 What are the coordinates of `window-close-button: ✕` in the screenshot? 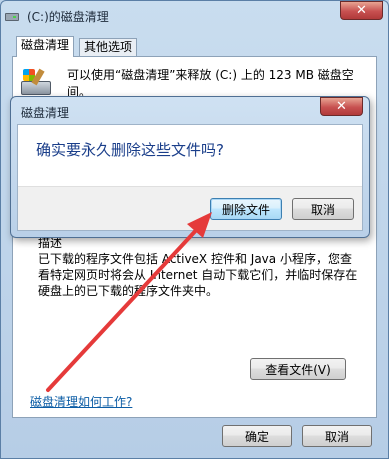 It's located at (361, 10).